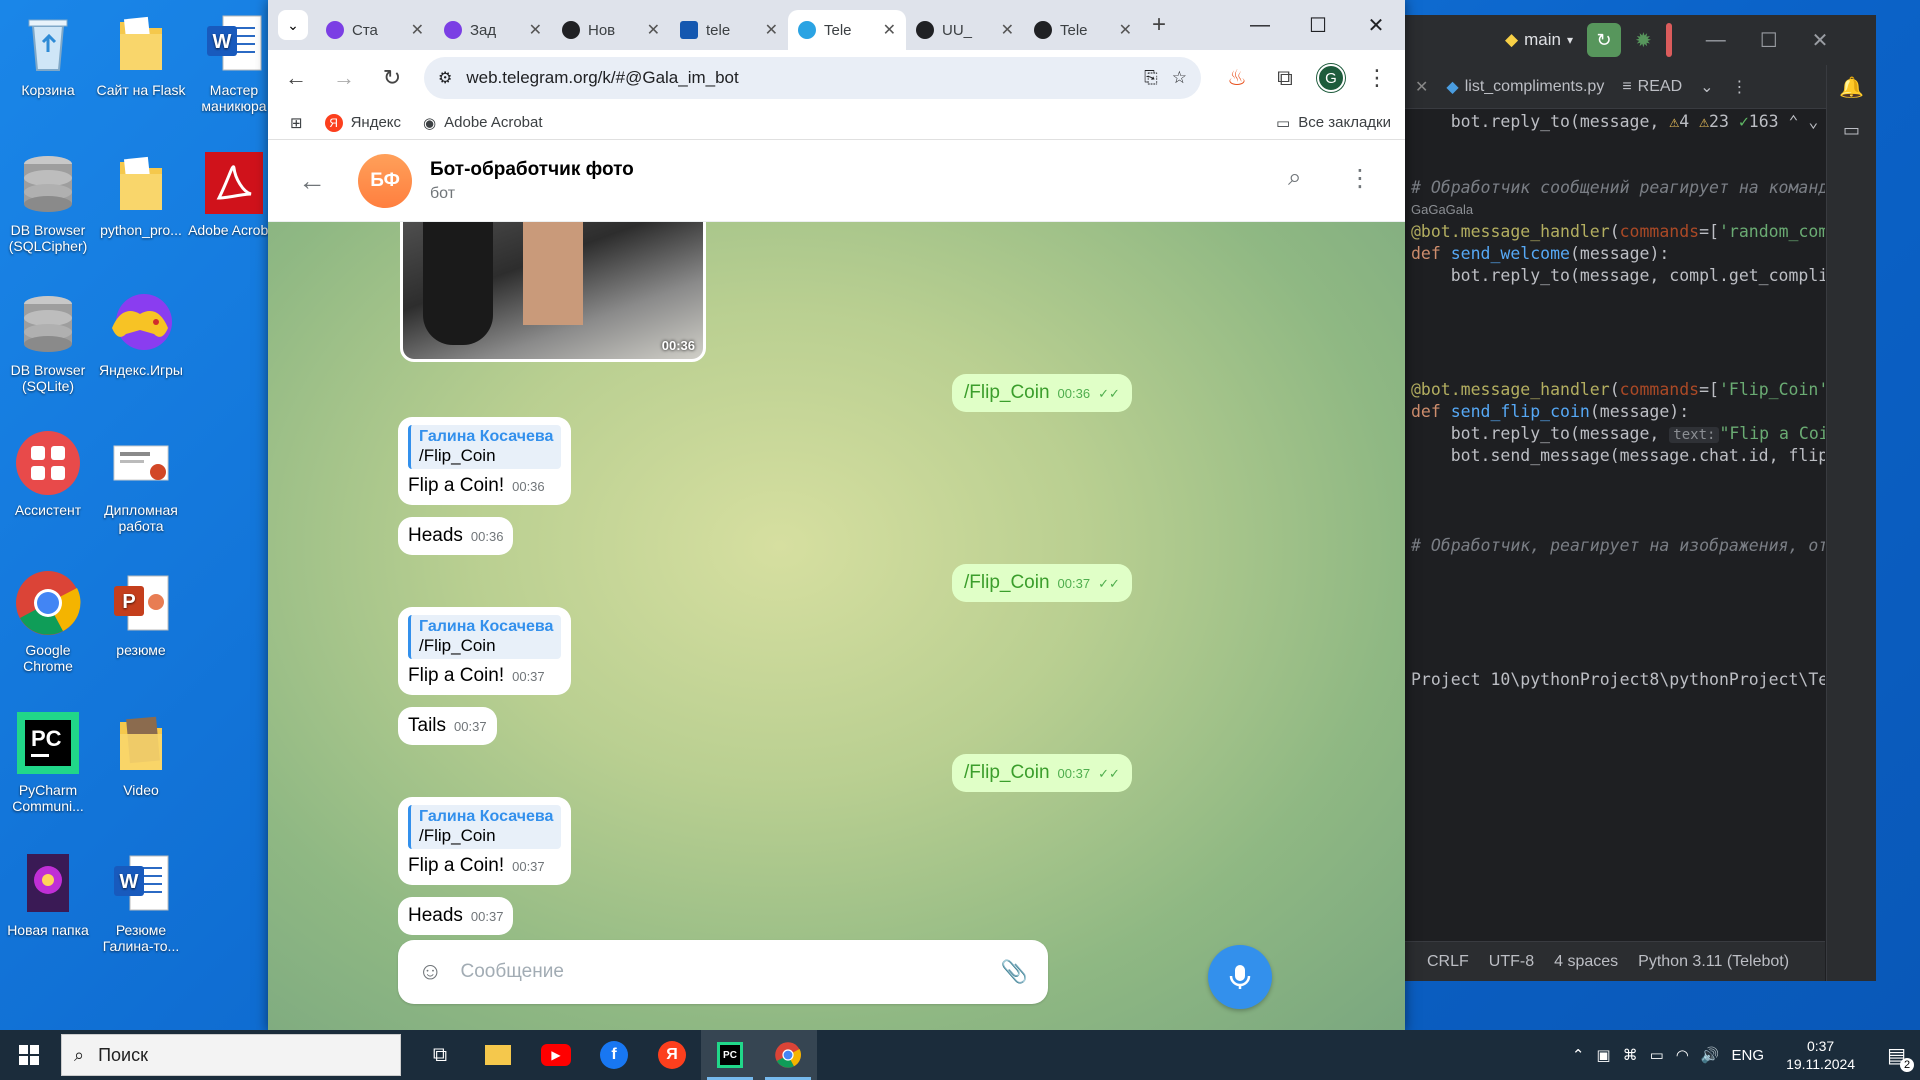  I want to click on indent-status: 4 spaces, so click(1586, 962).